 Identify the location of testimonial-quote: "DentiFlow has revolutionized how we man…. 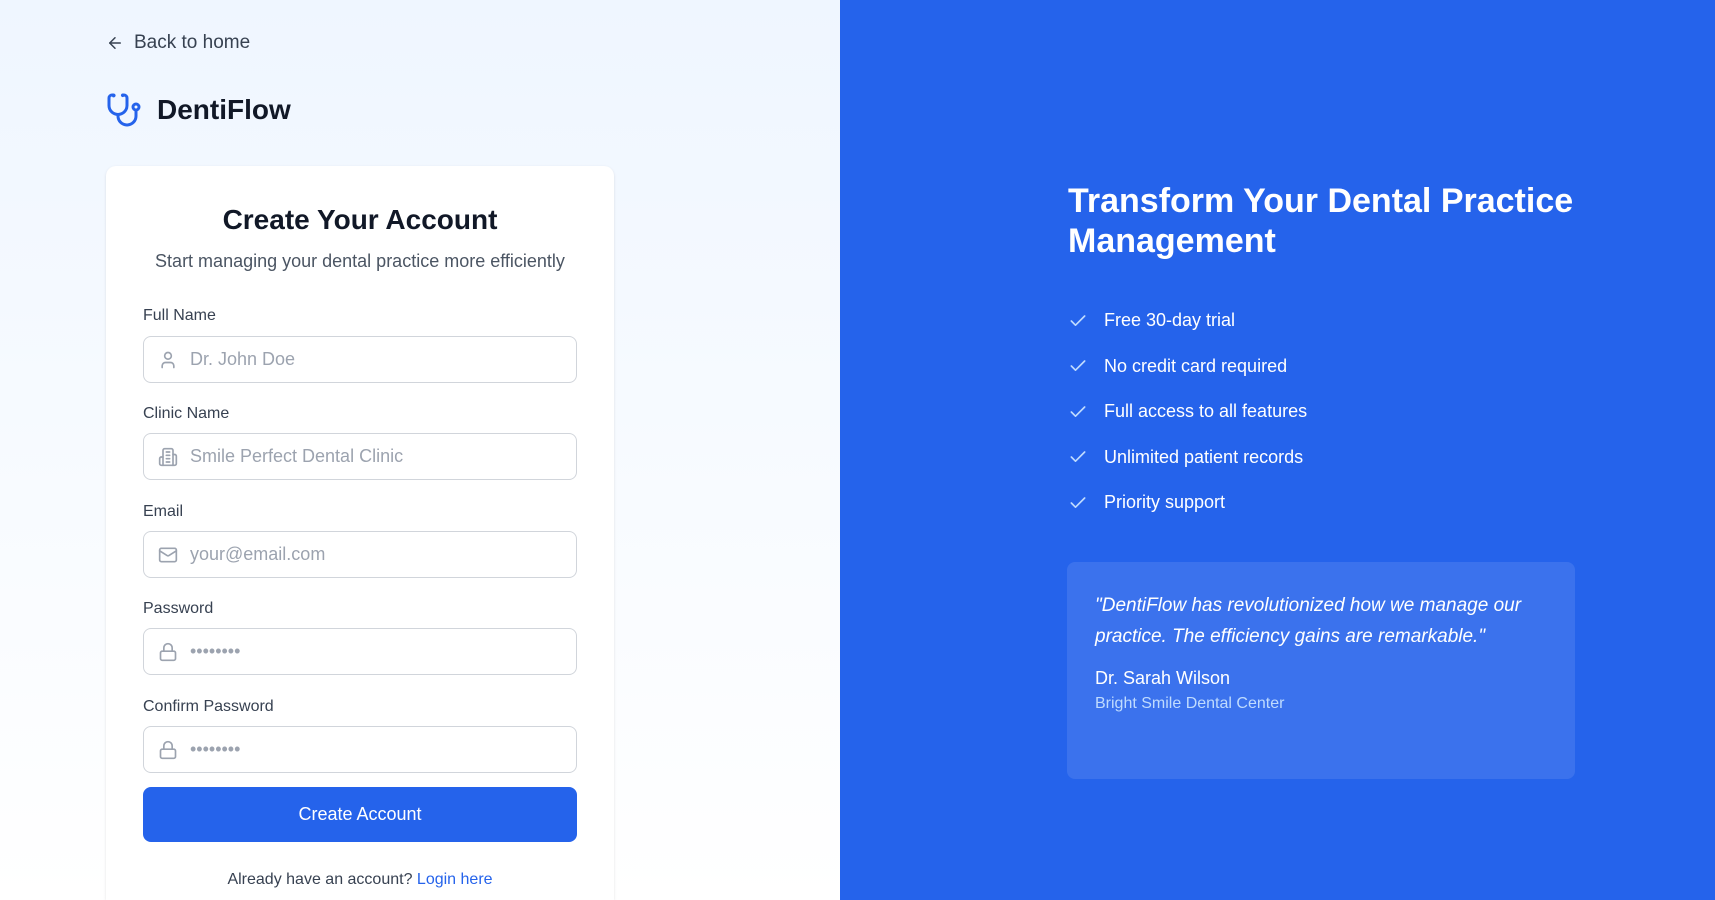
(1308, 621).